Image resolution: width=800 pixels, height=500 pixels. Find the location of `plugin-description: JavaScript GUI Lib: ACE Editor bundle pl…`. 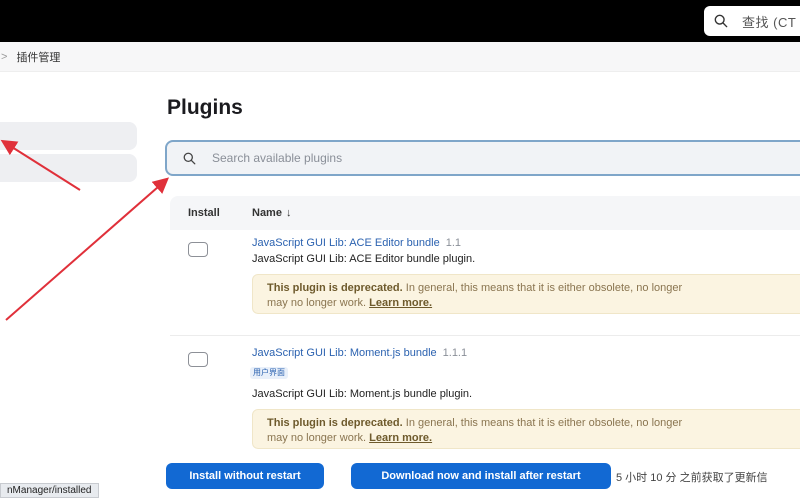

plugin-description: JavaScript GUI Lib: ACE Editor bundle pl… is located at coordinates (364, 259).